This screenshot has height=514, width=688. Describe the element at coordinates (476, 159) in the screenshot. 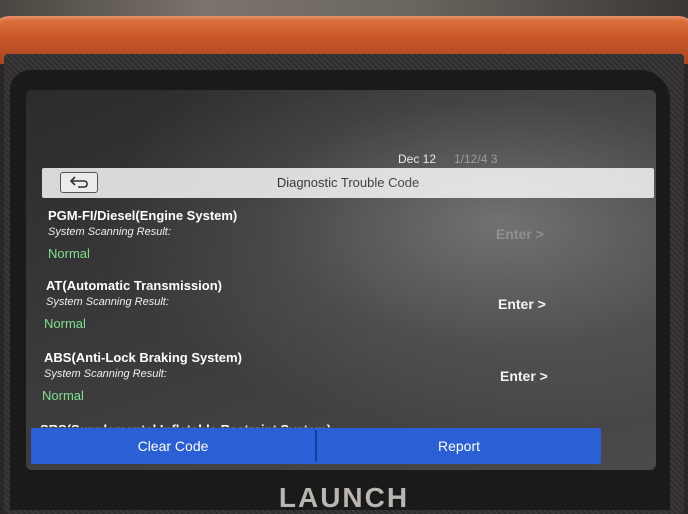

I see `status-extra: 1/12/4 3` at that location.